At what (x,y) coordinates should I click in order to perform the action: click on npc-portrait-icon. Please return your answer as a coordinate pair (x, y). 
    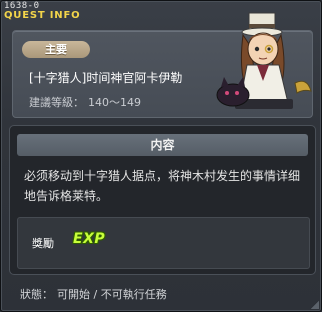
    Looking at the image, I should click on (264, 60).